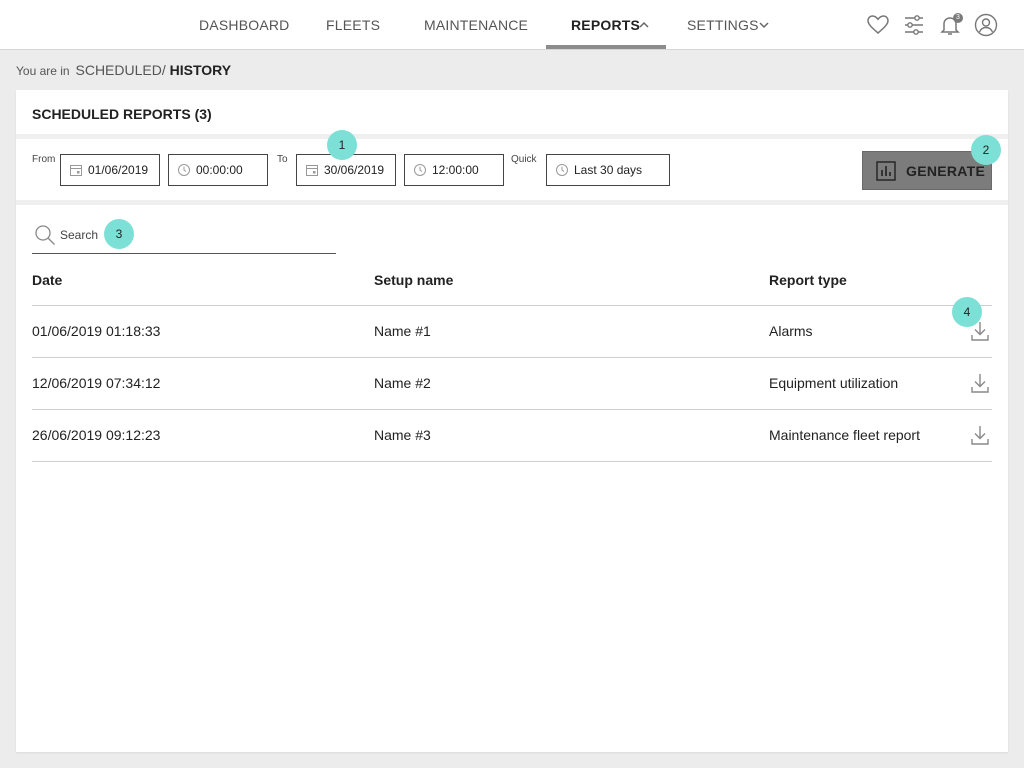 This screenshot has width=1024, height=768. I want to click on chevron-down-icon, so click(764, 25).